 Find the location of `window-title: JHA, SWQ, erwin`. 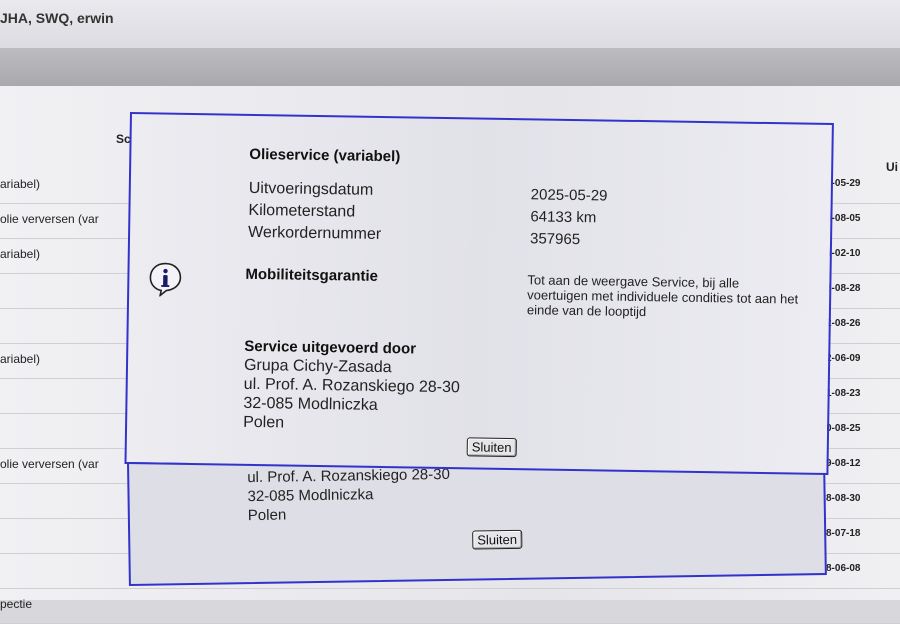

window-title: JHA, SWQ, erwin is located at coordinates (57, 18).